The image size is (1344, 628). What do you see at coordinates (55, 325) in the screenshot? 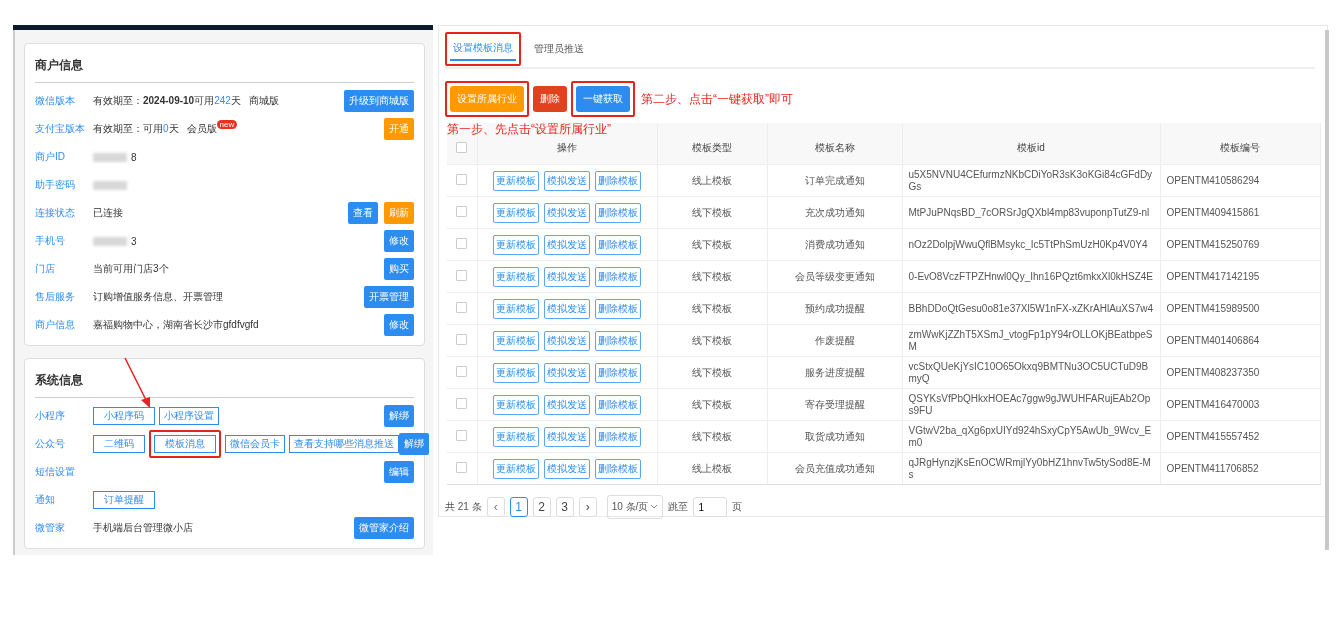
I see `field-label: 商户信息` at bounding box center [55, 325].